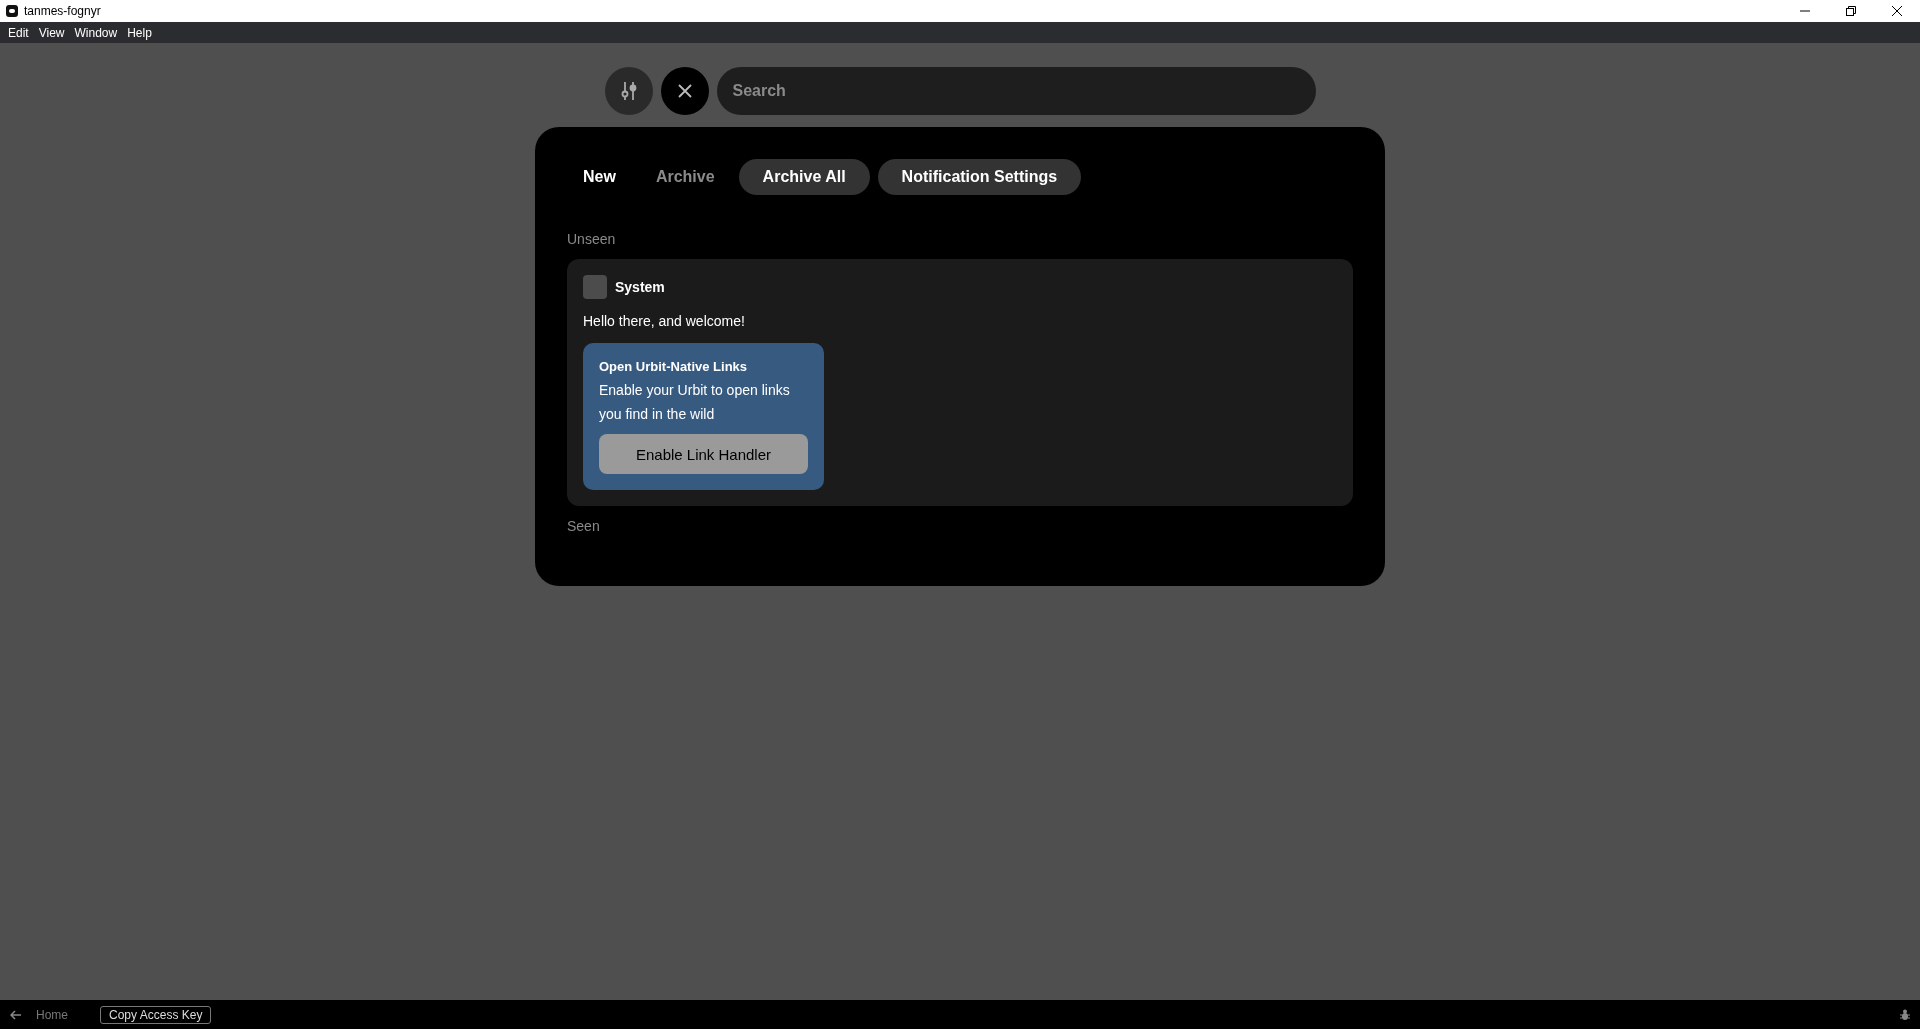 The image size is (1920, 1029). Describe the element at coordinates (1016, 91) in the screenshot. I see `search-field: Search` at that location.